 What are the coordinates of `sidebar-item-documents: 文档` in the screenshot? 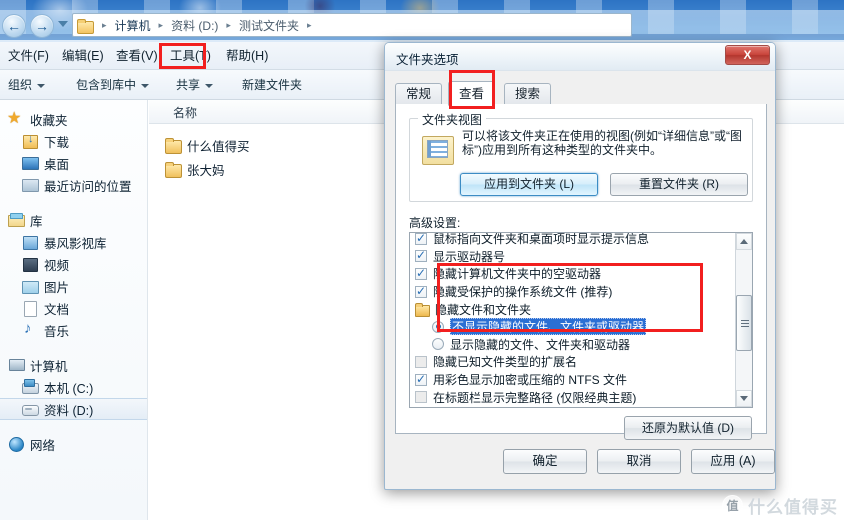 It's located at (73, 308).